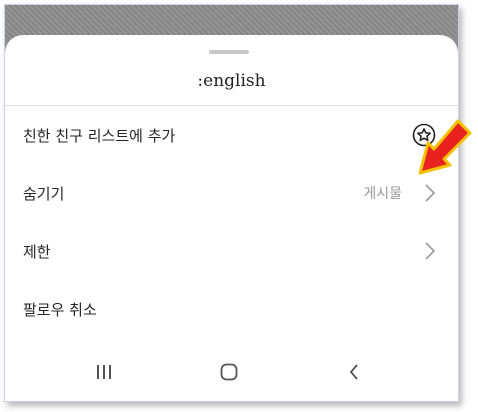 The width and height of the screenshot is (478, 412). Describe the element at coordinates (37, 251) in the screenshot. I see `menu-item-label: 제한` at that location.